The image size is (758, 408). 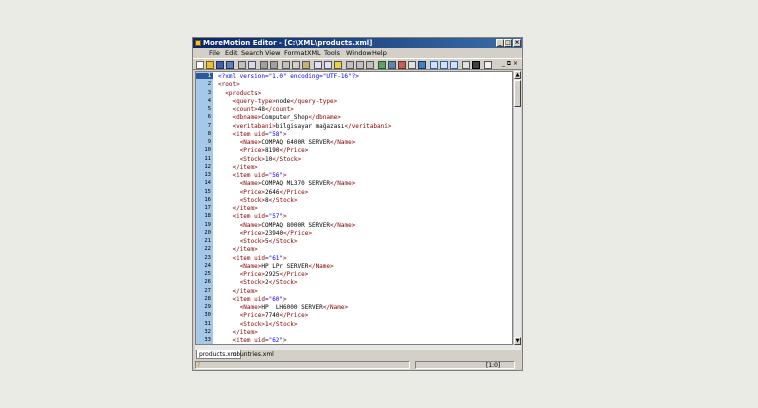 I want to click on undo-icon, so click(x=264, y=65).